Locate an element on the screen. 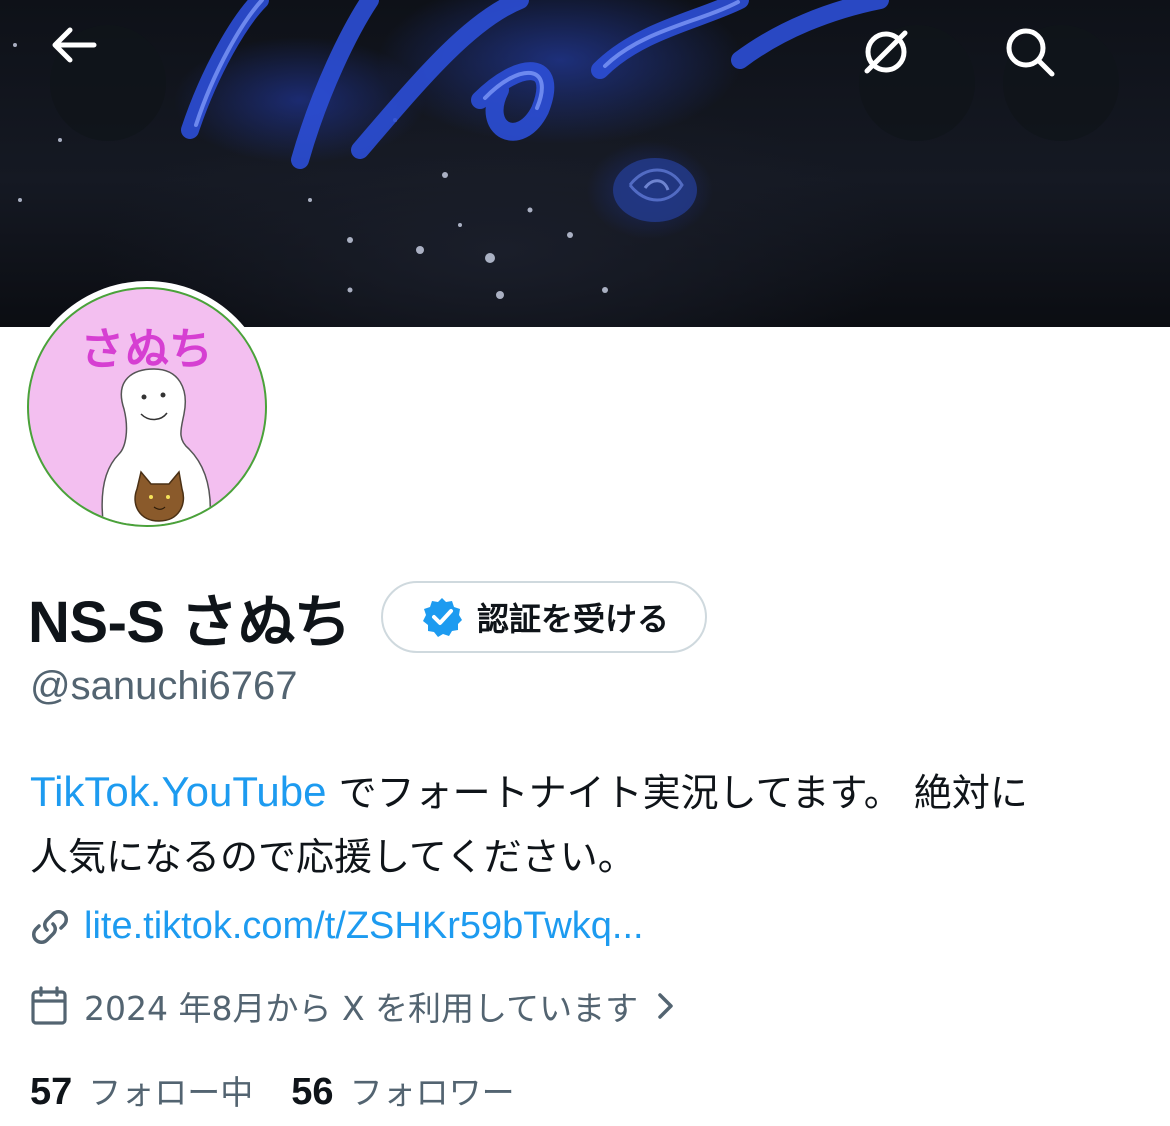 This screenshot has height=1126, width=1170. arrow-left-icon is located at coordinates (74, 45).